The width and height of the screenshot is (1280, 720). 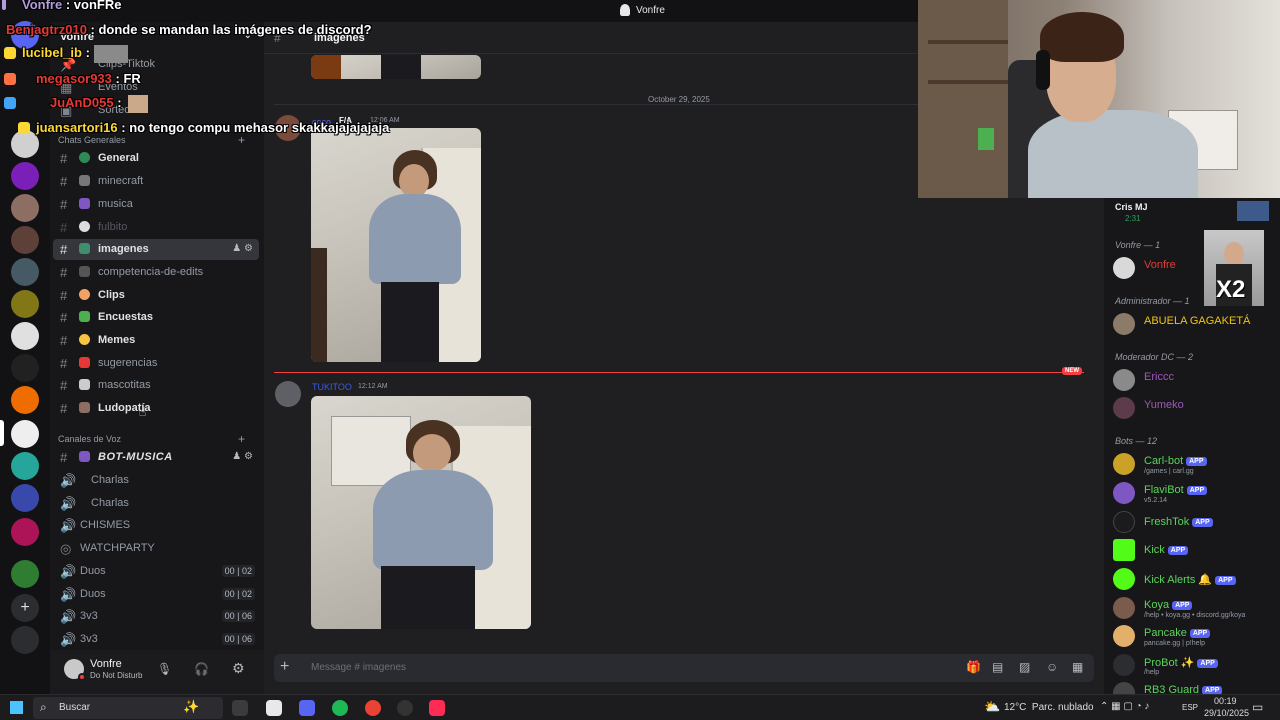 I want to click on laugh-icon, so click(x=84, y=339).